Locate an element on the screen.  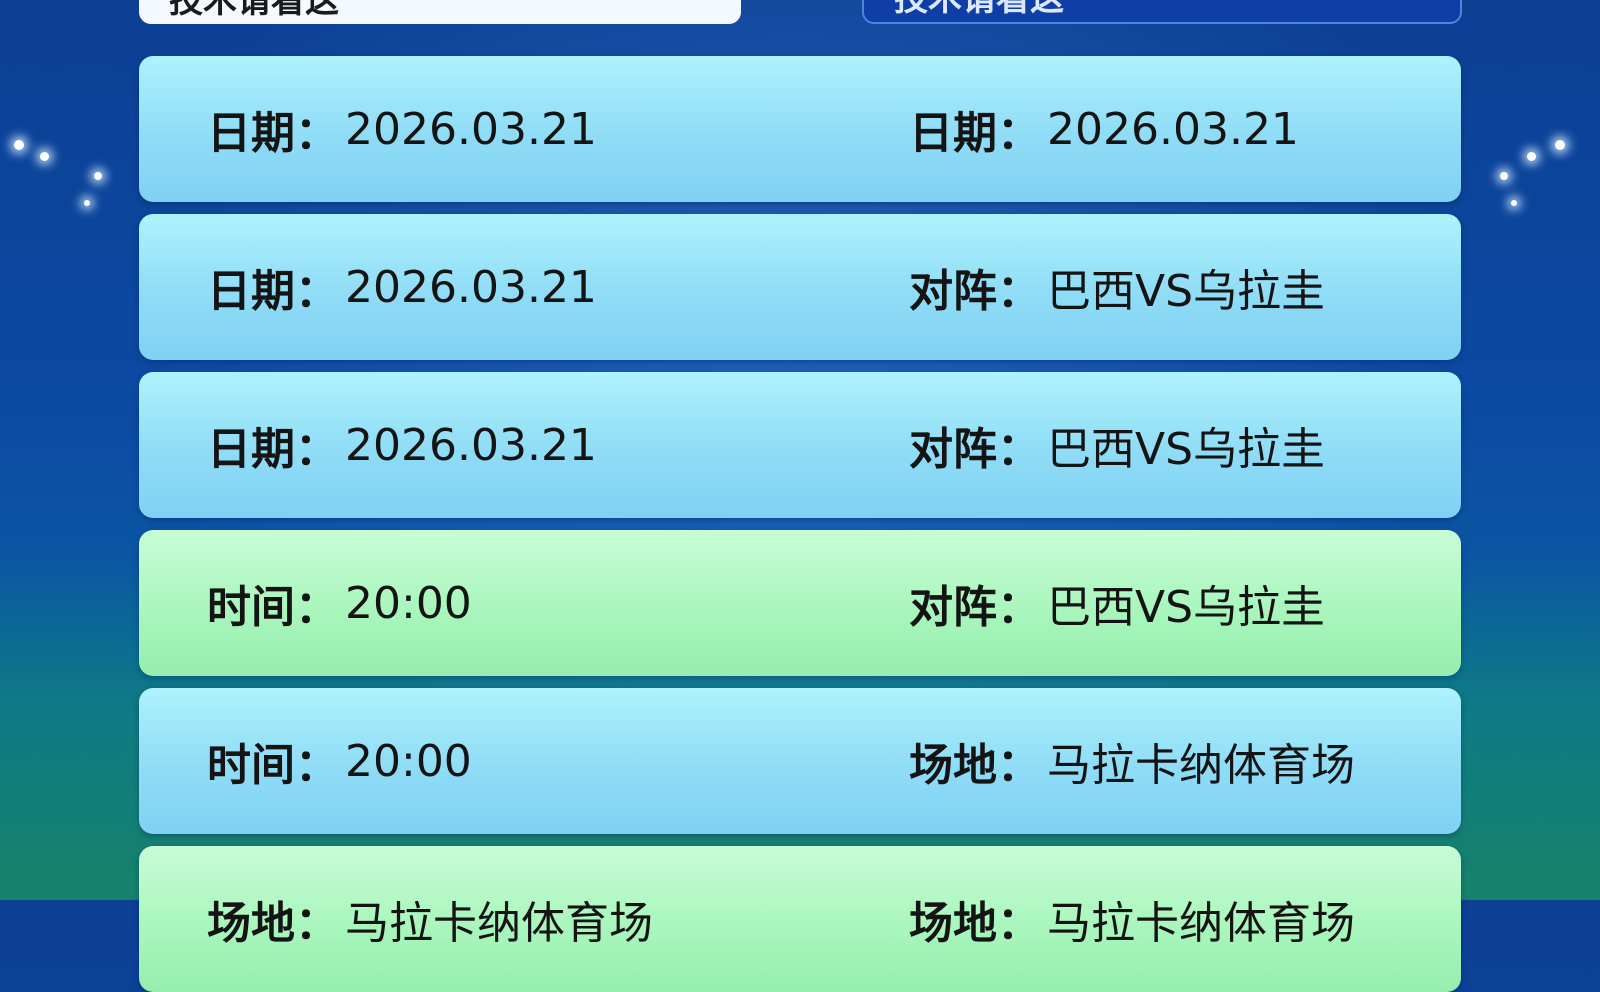
row-4-right-value: 巴西VS乌拉圭 is located at coordinates (1186, 607).